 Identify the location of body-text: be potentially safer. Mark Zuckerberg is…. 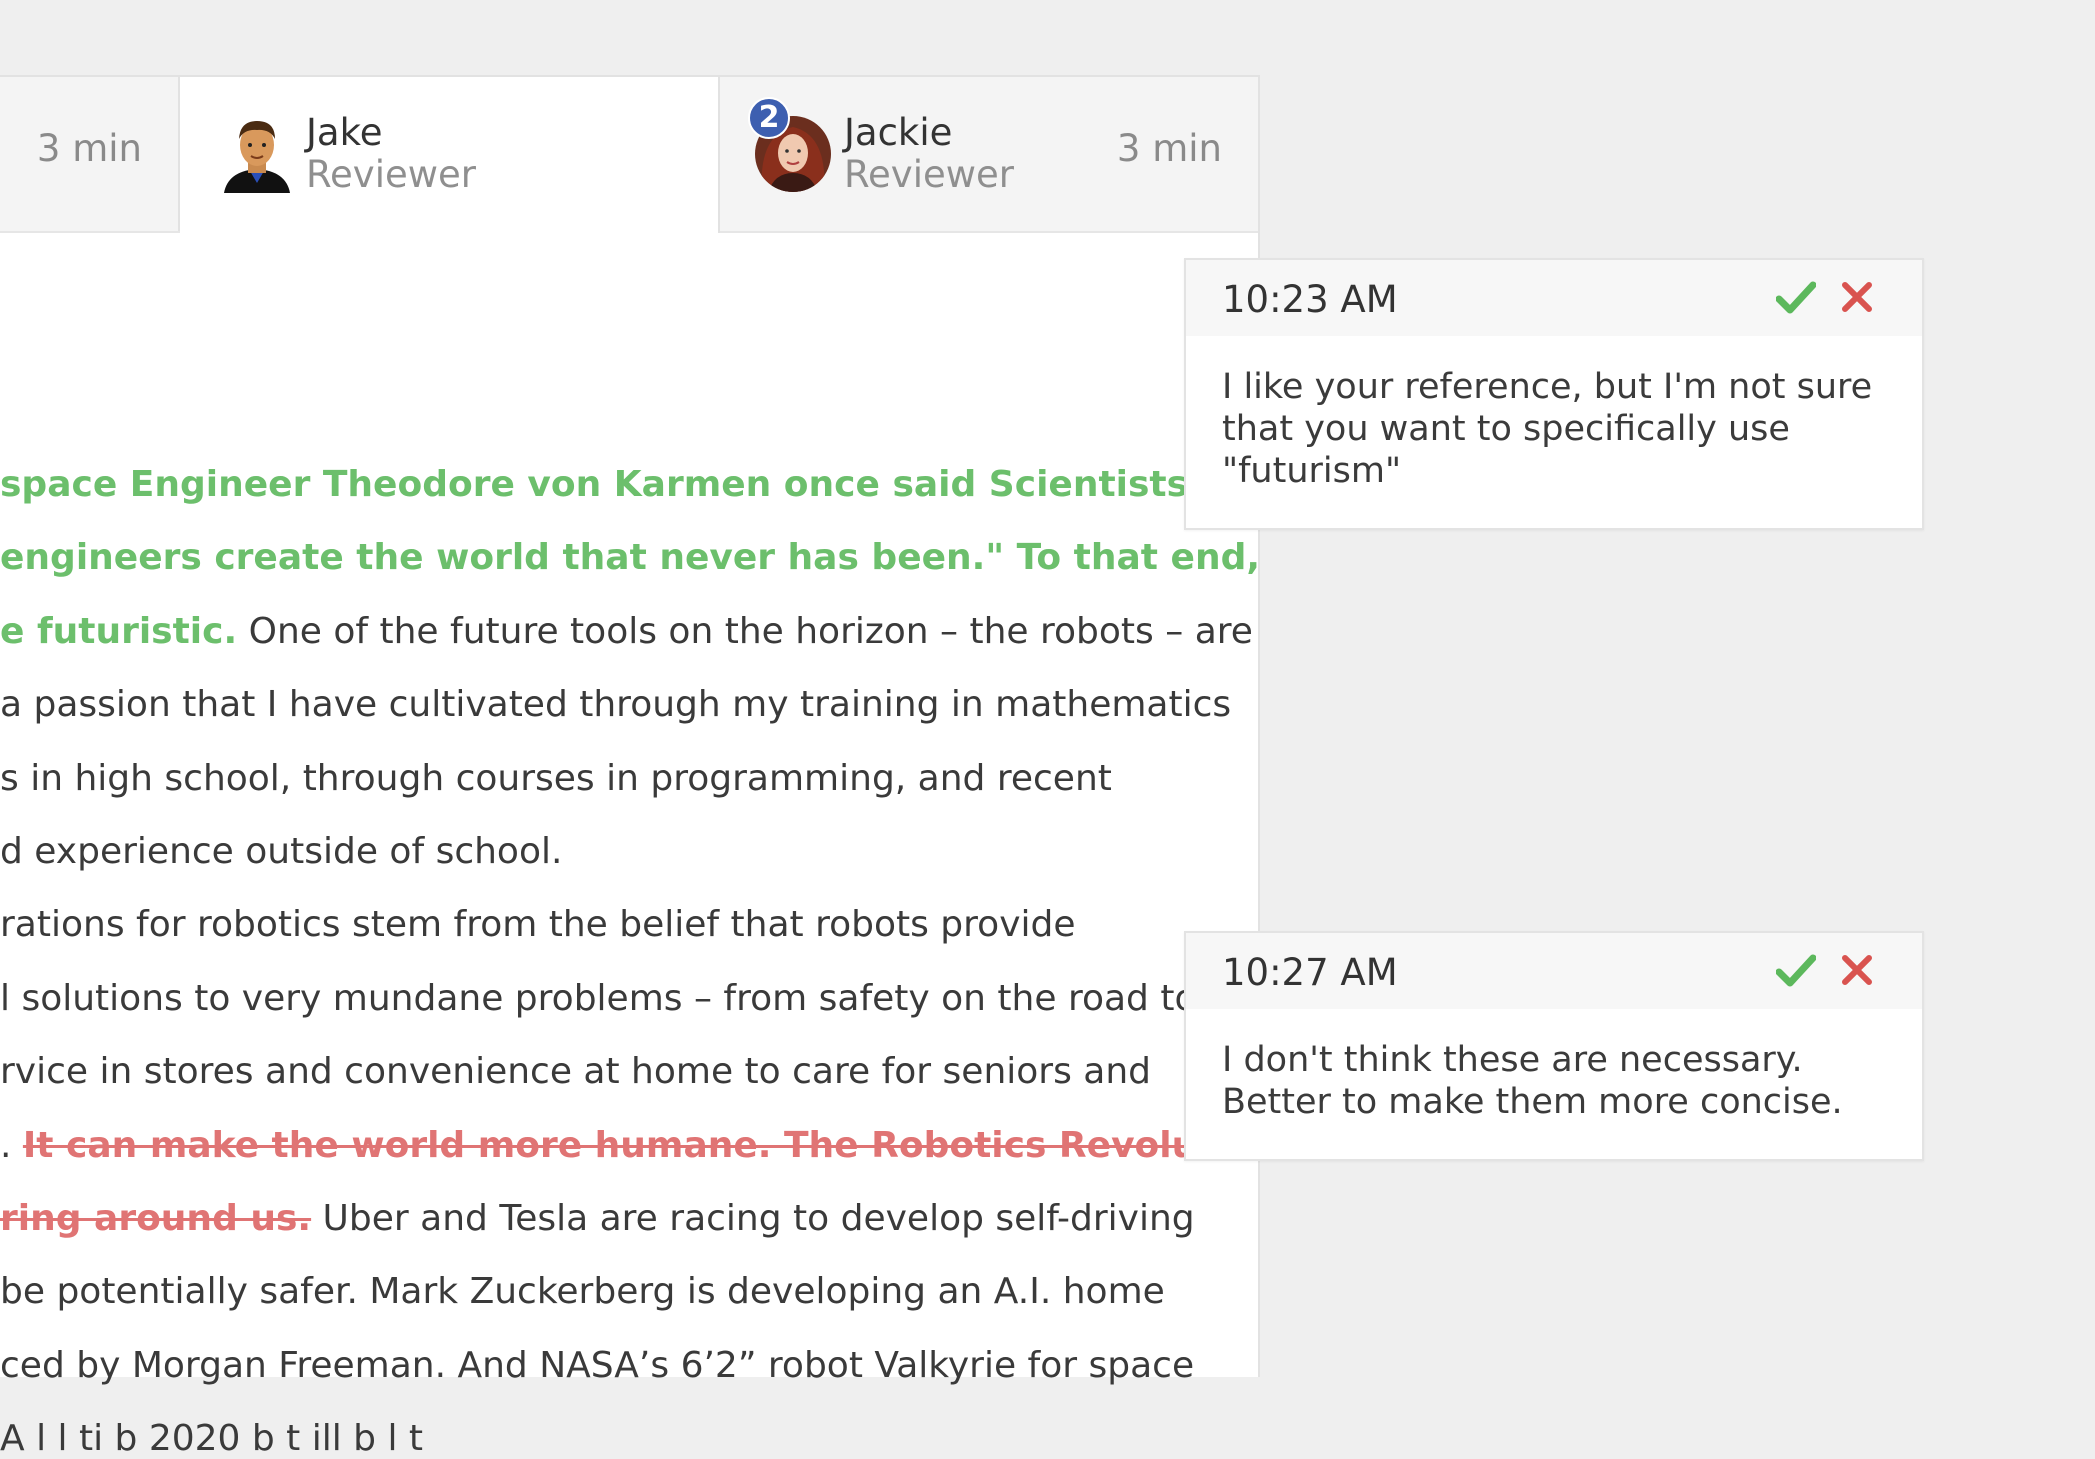
(582, 1292).